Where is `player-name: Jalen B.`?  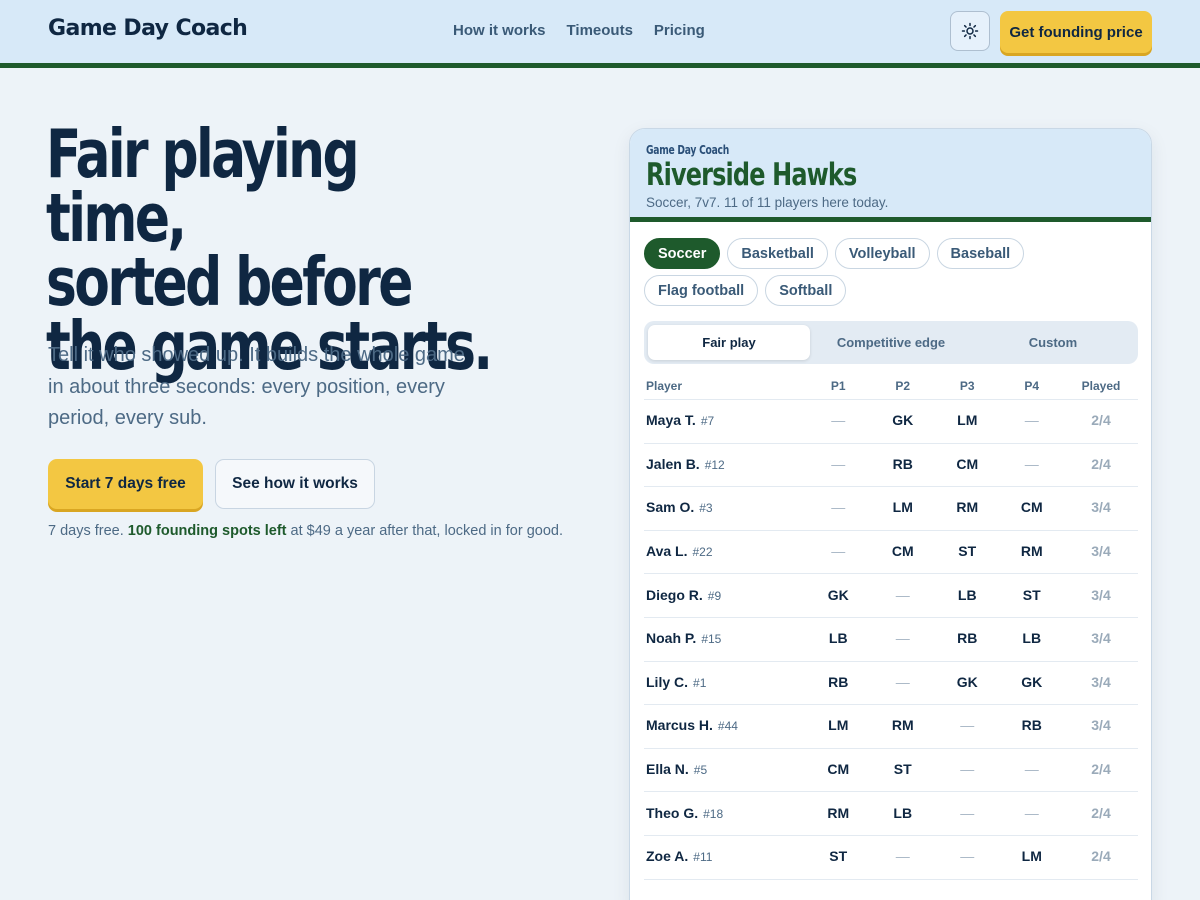
player-name: Jalen B. is located at coordinates (673, 463).